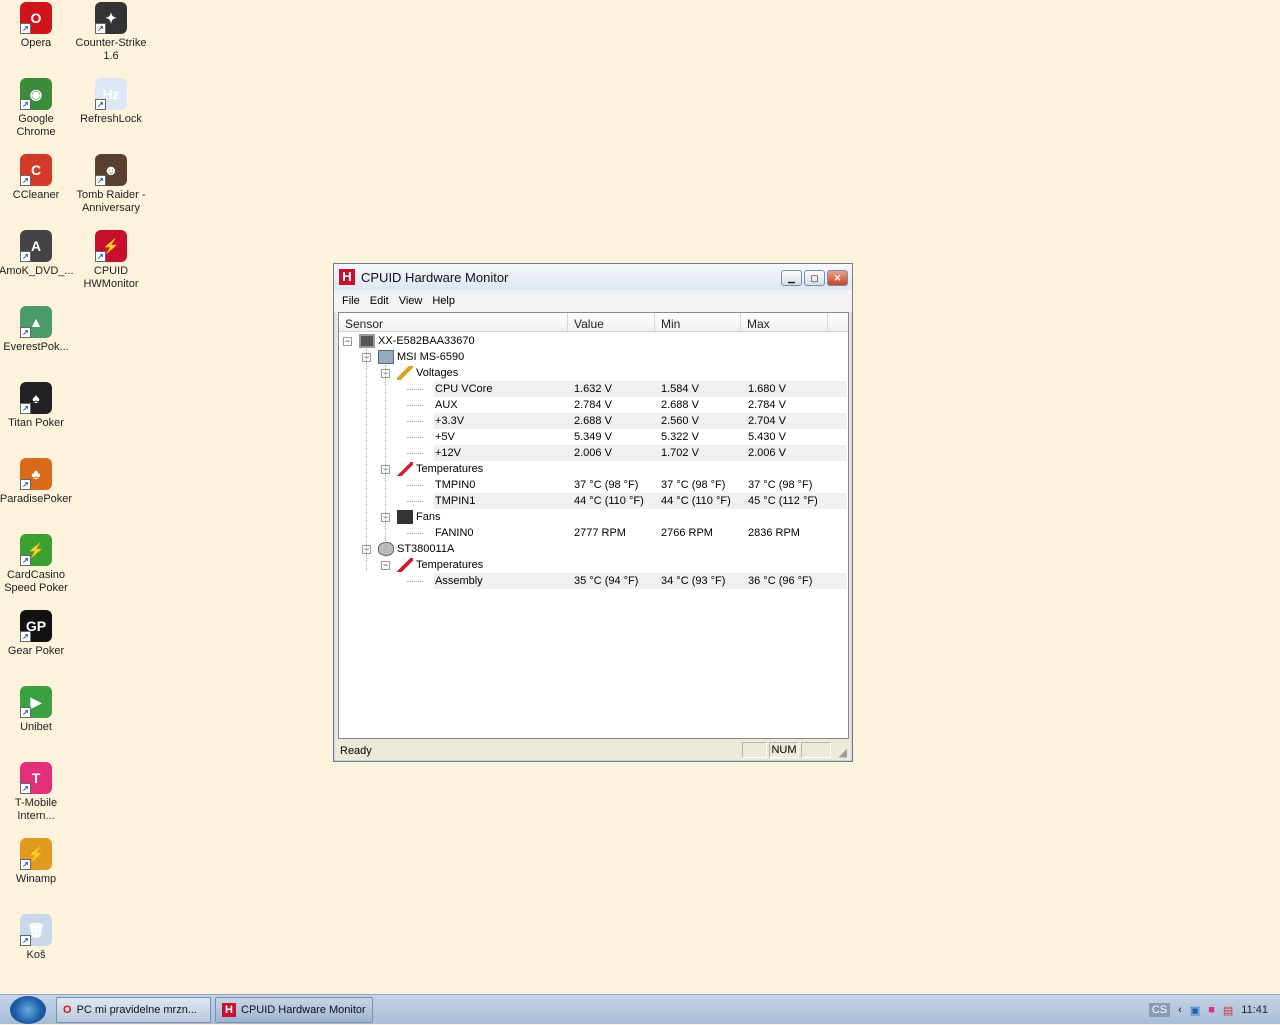  Describe the element at coordinates (611, 322) in the screenshot. I see `column-value: Value` at that location.